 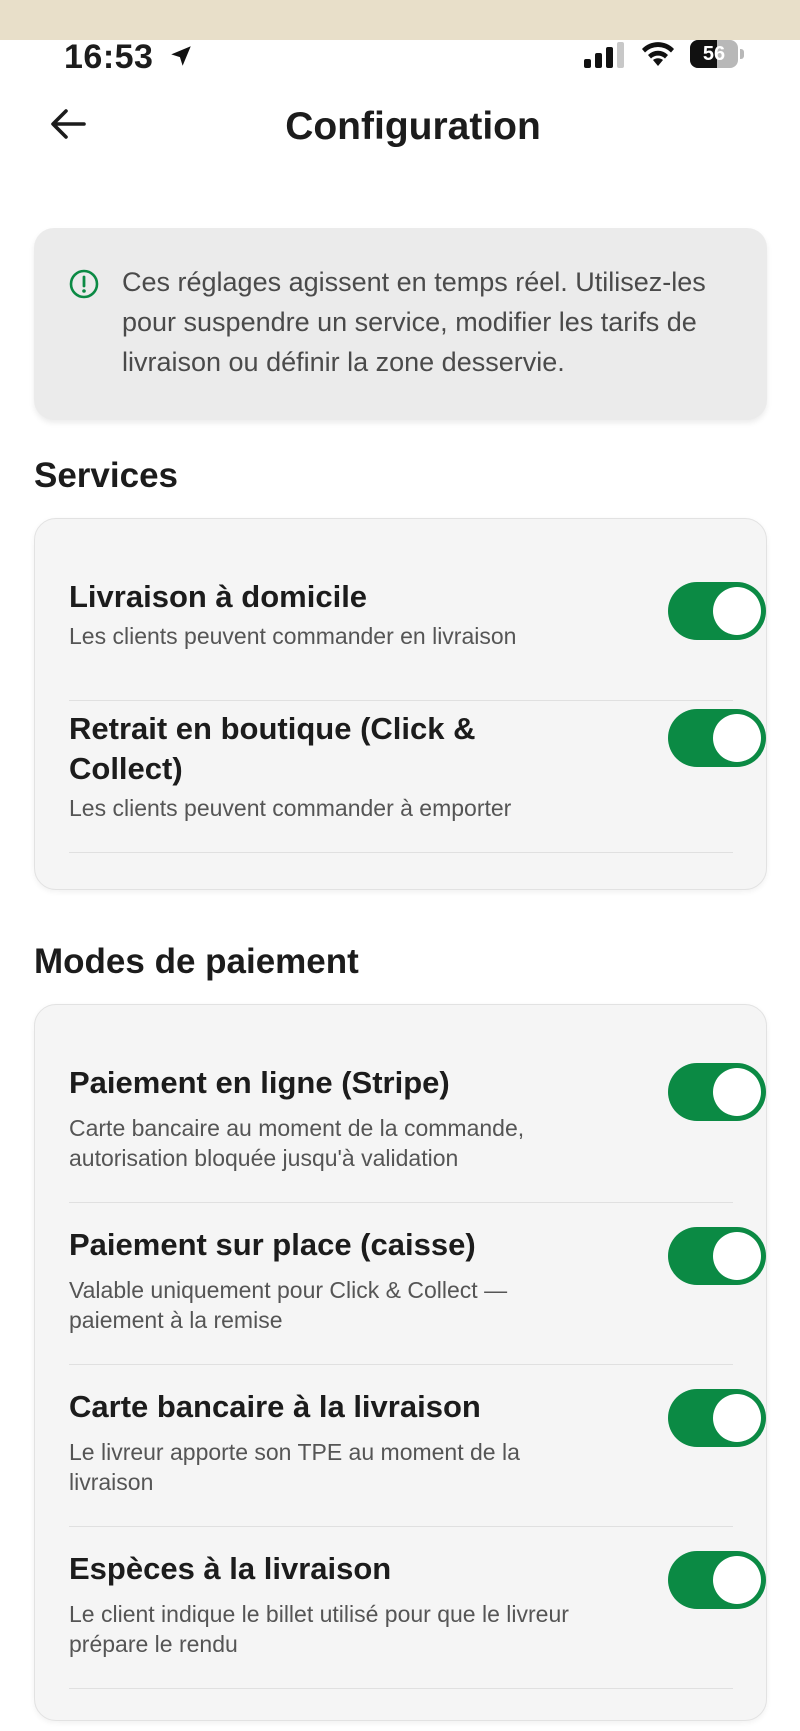 I want to click on section-title-payment: Modes de paiement, so click(x=196, y=961).